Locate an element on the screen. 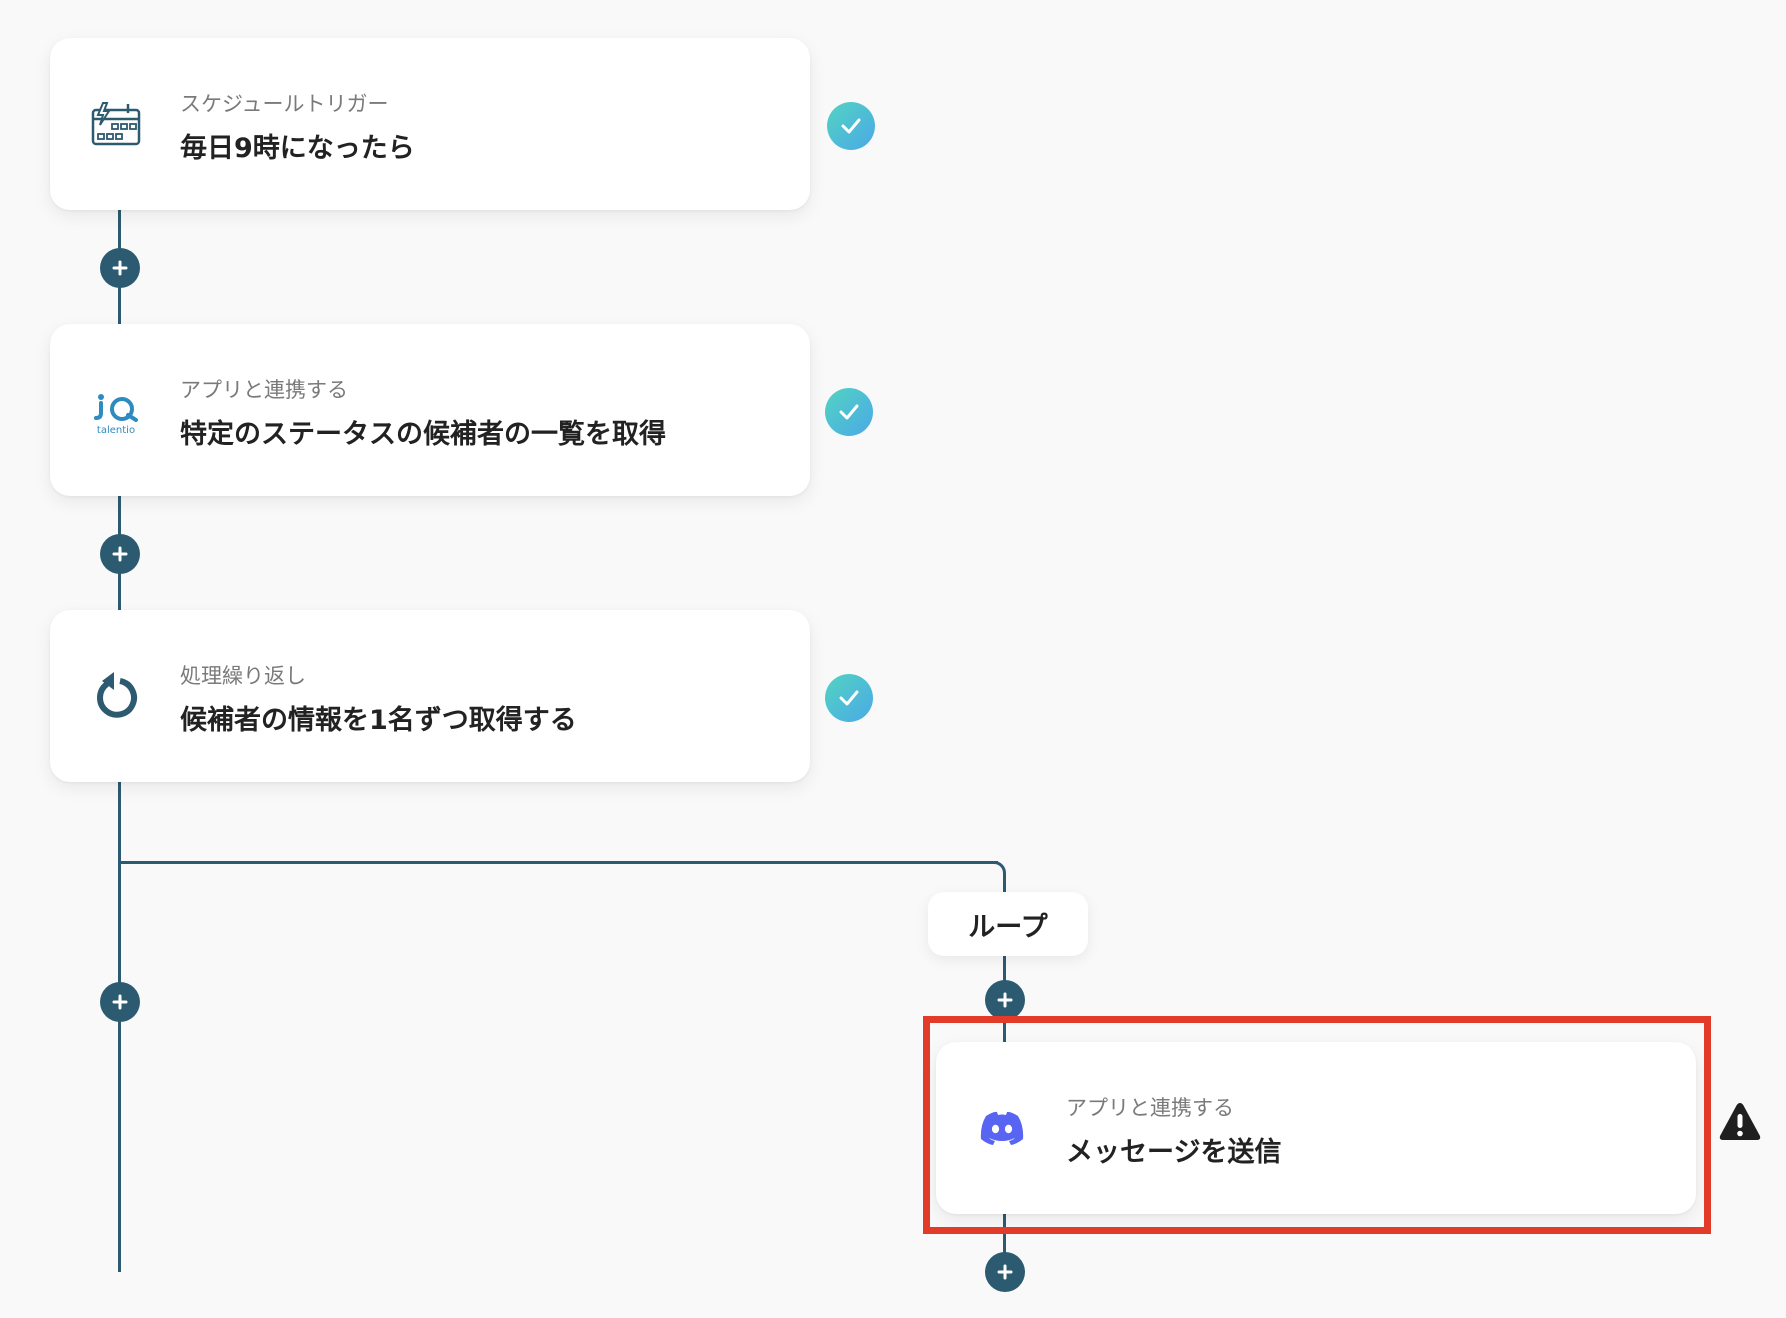 This screenshot has height=1318, width=1786. step-card-talentio: talentio アプリと連携する 特定のステータスの候補者の一覧を取得 is located at coordinates (430, 410).